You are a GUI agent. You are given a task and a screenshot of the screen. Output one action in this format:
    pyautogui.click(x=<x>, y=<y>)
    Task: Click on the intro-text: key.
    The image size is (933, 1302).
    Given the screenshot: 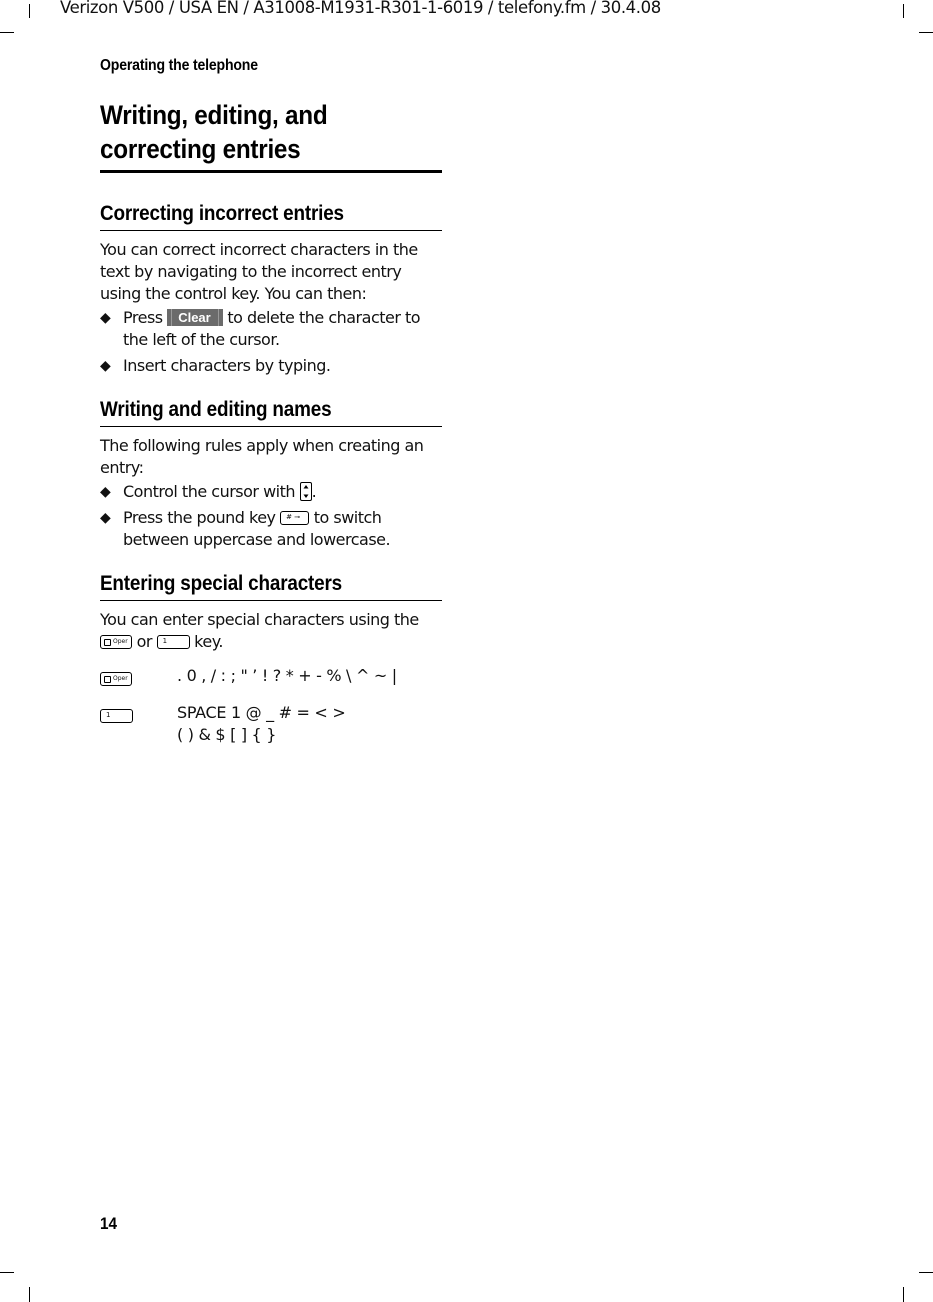 What is the action you would take?
    pyautogui.click(x=208, y=641)
    